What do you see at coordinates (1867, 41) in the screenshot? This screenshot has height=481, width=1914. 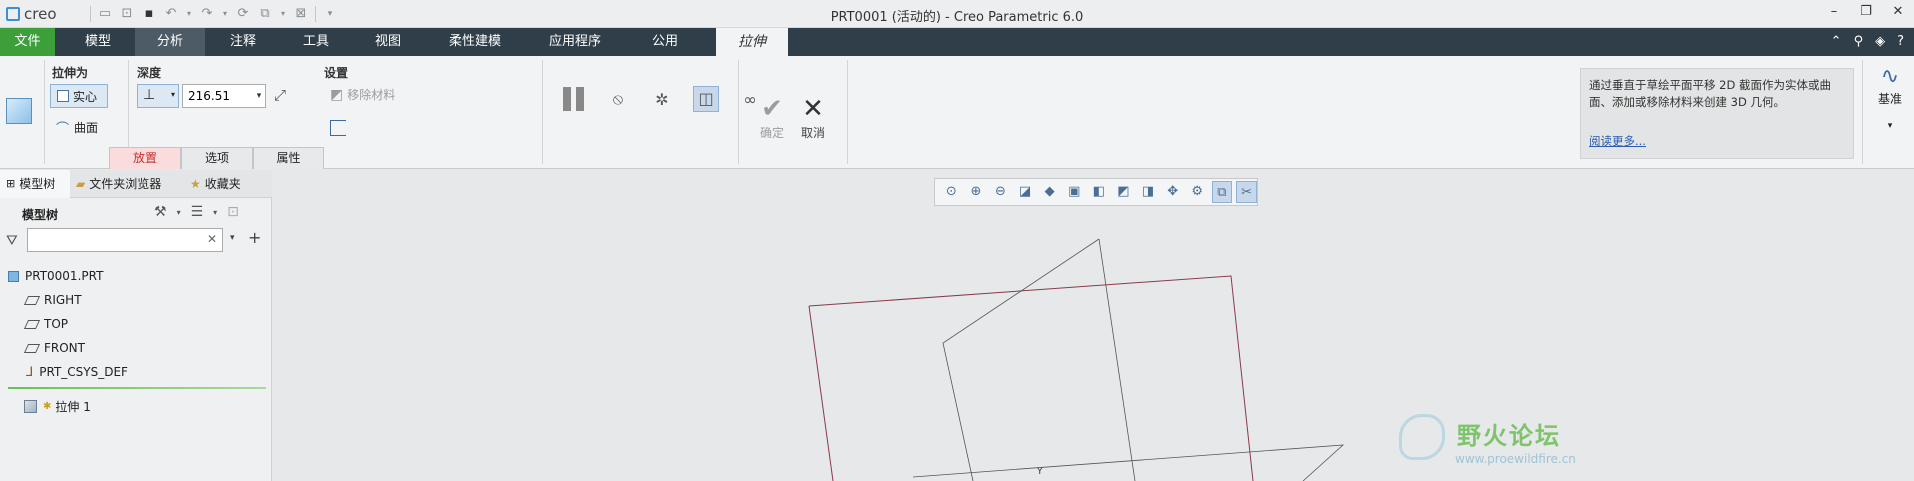 I see `menubar-right-icons: ⌃ ⚲ ◈ ?` at bounding box center [1867, 41].